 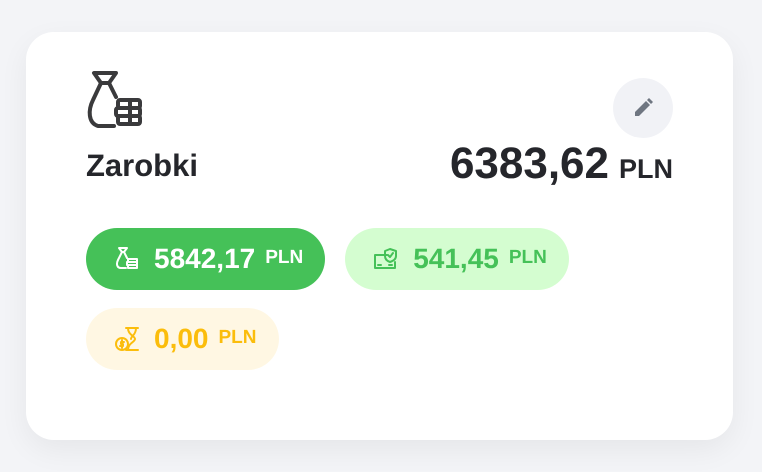 I want to click on amount-value: 5842,17, so click(x=205, y=259).